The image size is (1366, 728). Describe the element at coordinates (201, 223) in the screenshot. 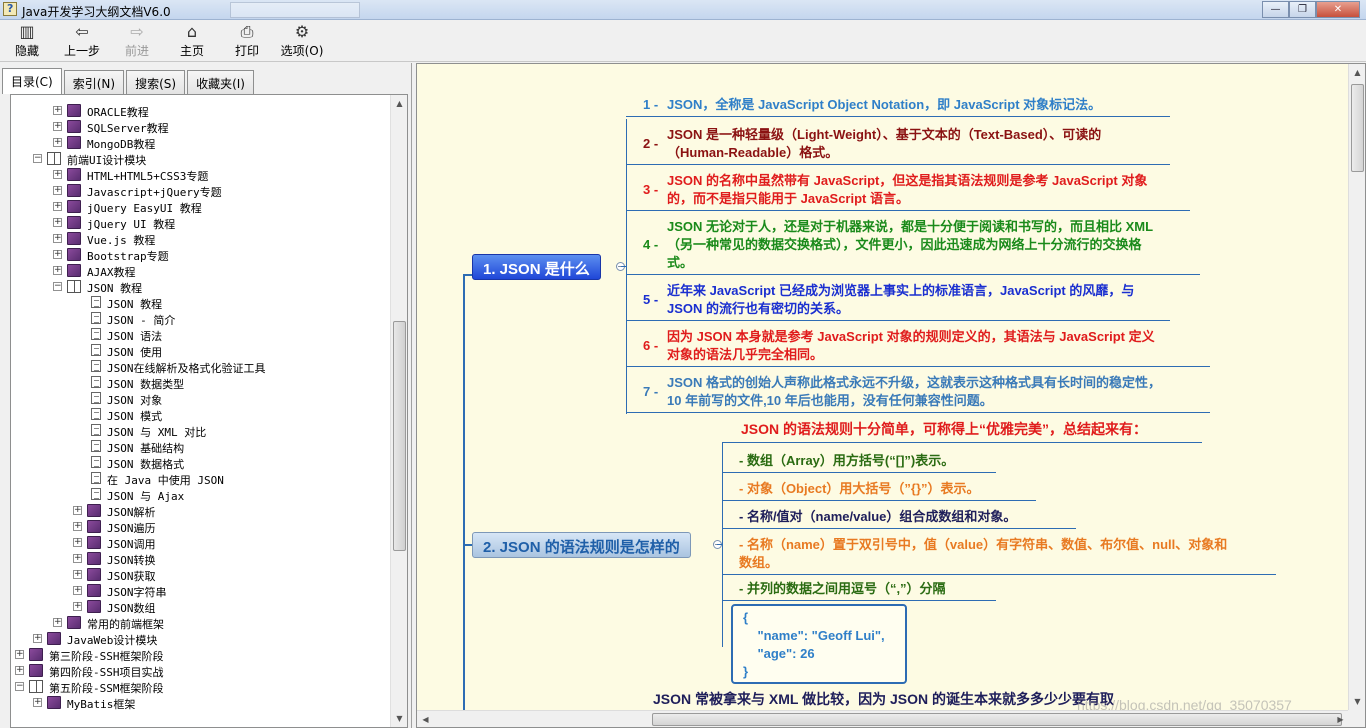

I see `tree-item: + jQuery UI 教程` at that location.